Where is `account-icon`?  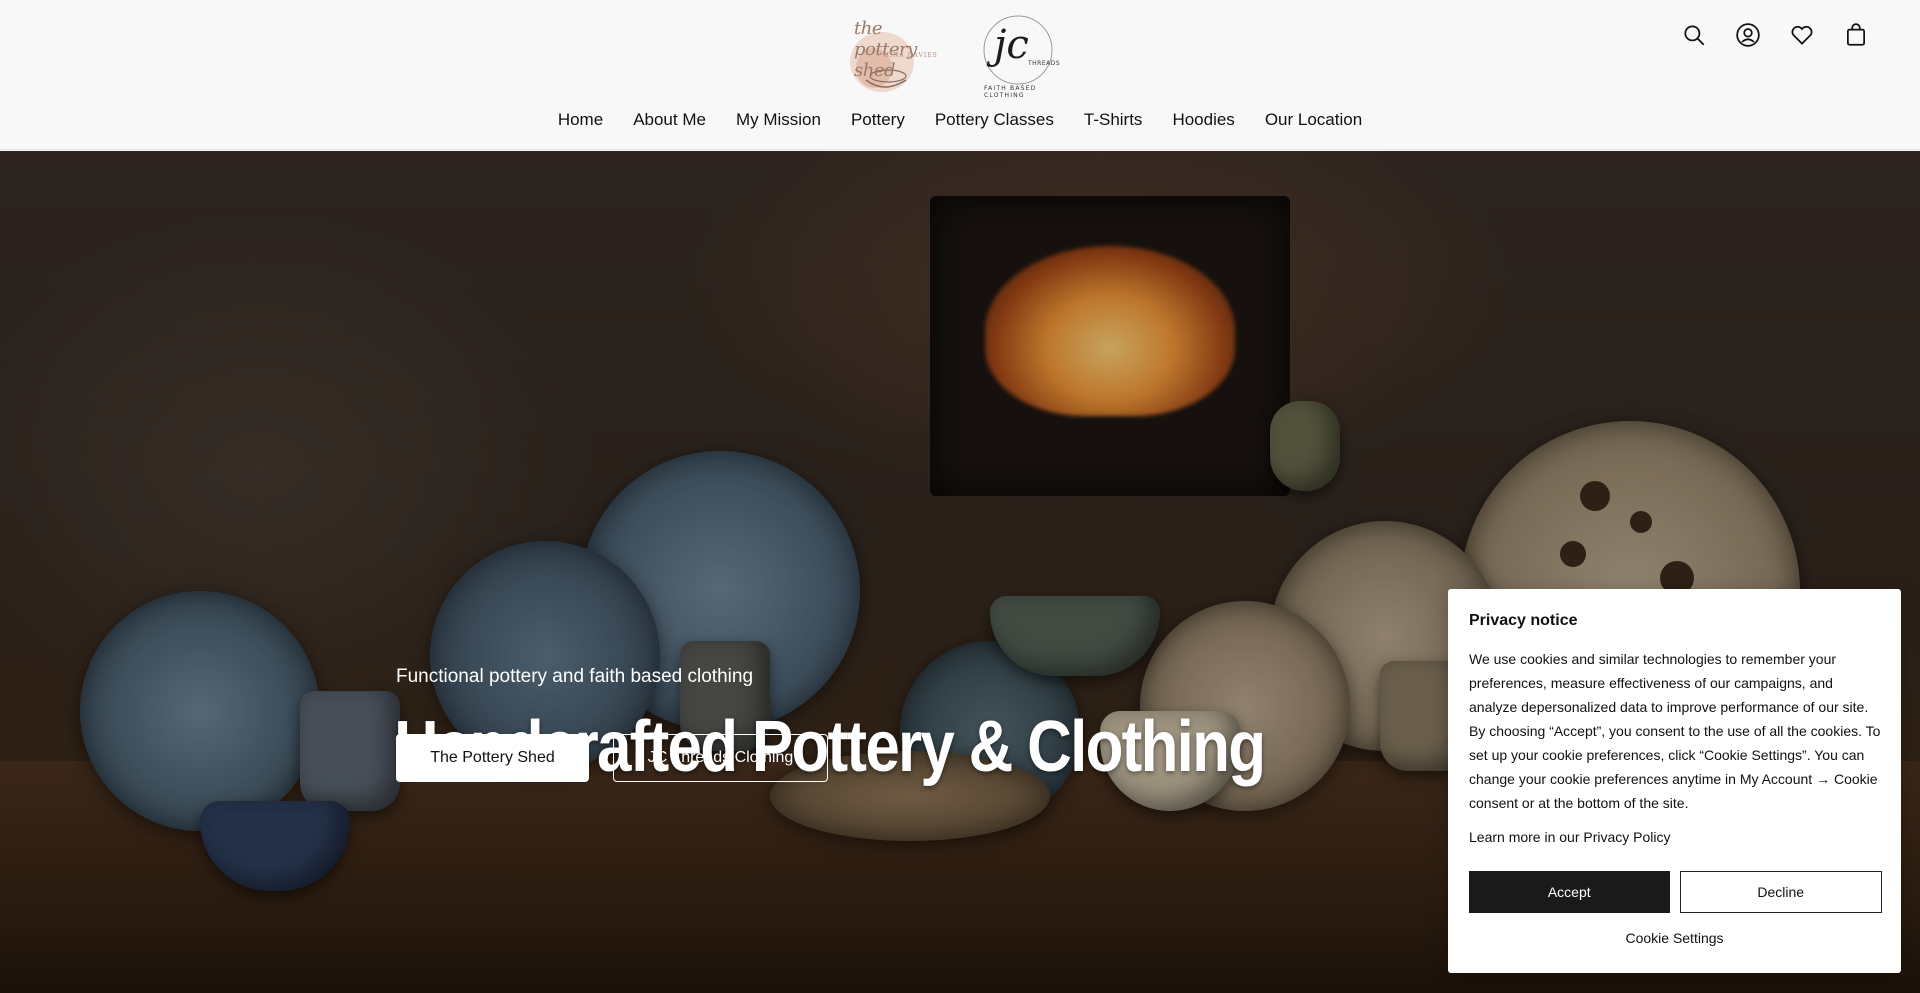 account-icon is located at coordinates (1748, 35).